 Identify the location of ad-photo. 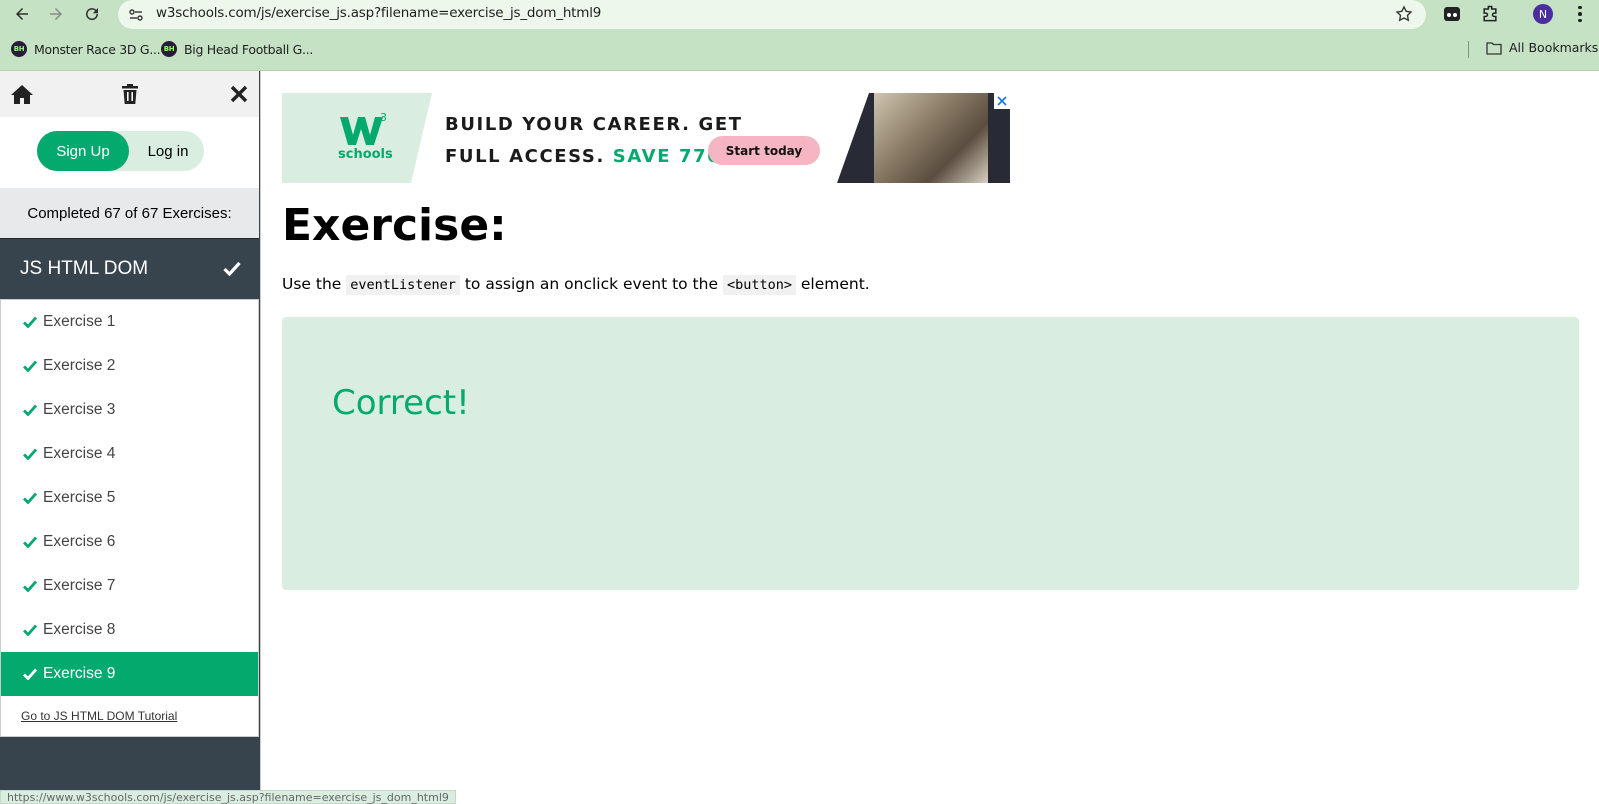
(931, 138).